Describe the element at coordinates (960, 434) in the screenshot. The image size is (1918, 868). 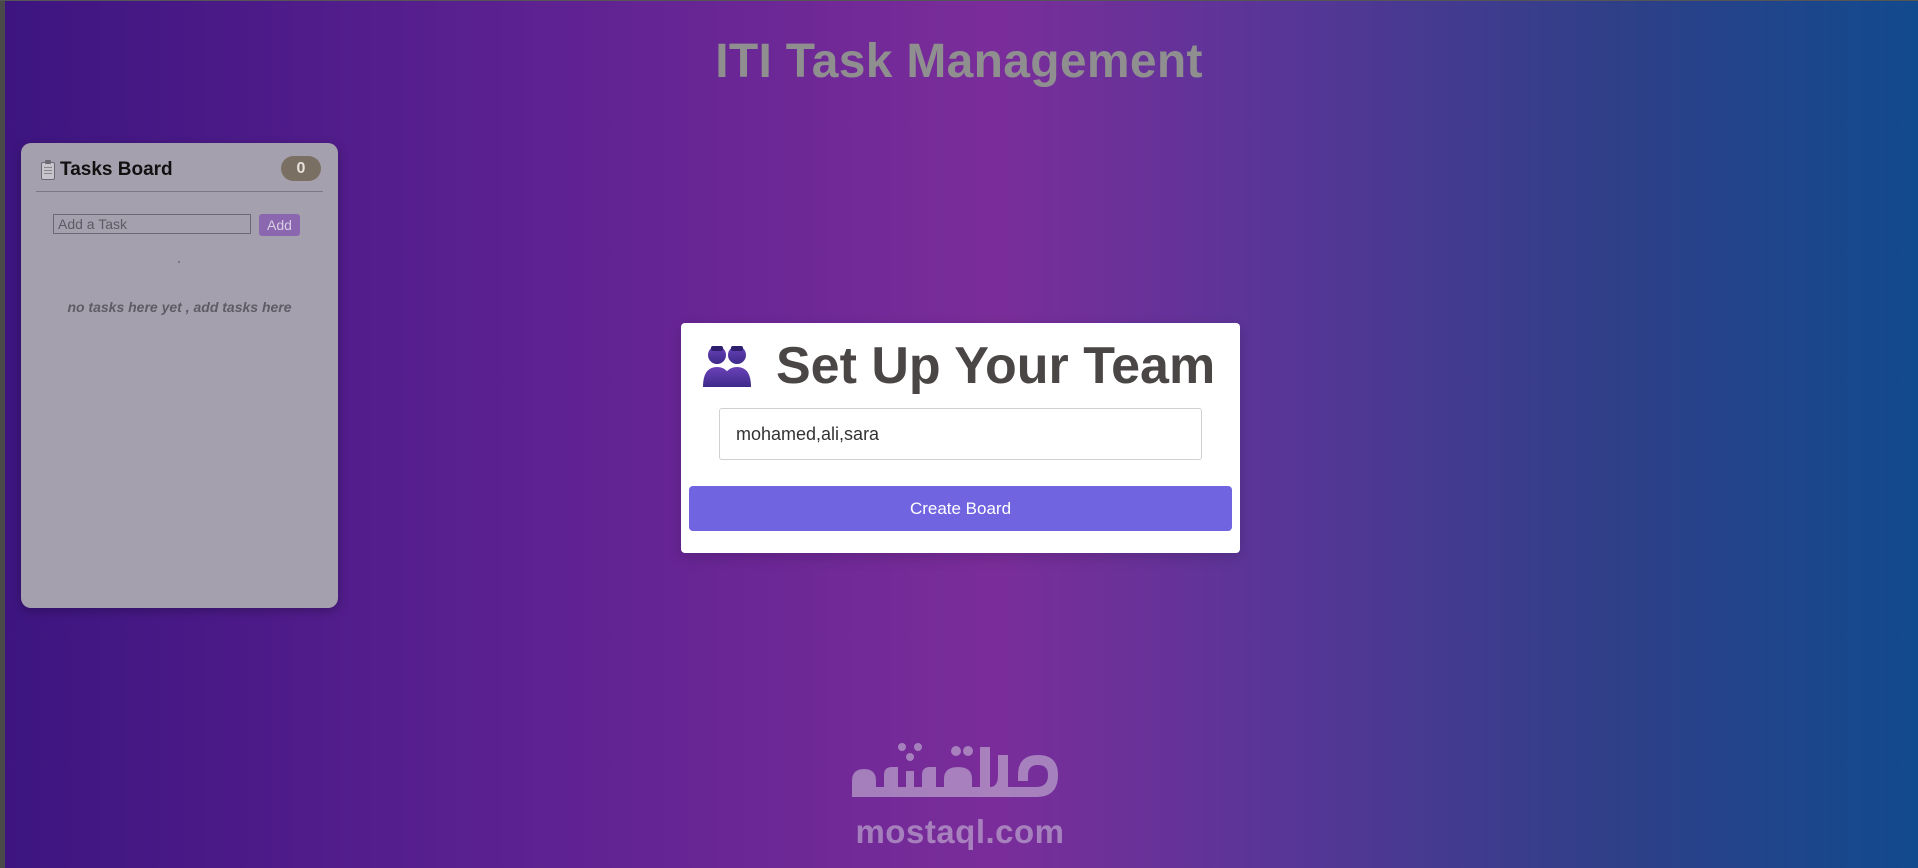
I see `team-members-input` at that location.